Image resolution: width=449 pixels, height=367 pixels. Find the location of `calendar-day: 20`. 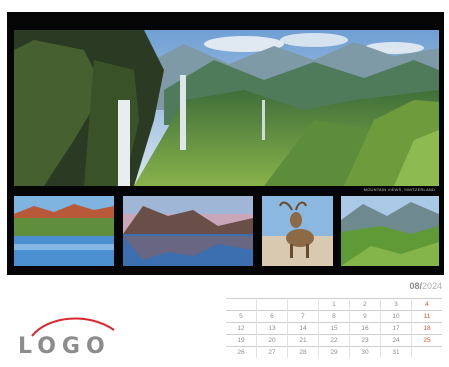

calendar-day: 20 is located at coordinates (272, 340).